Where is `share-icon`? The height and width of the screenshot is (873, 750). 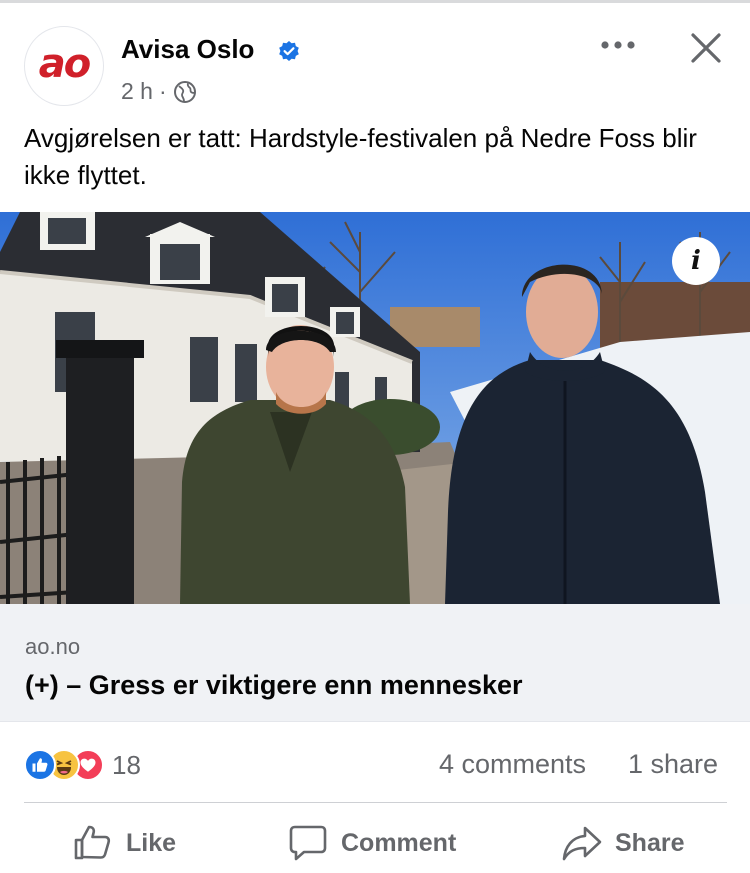 share-icon is located at coordinates (582, 843).